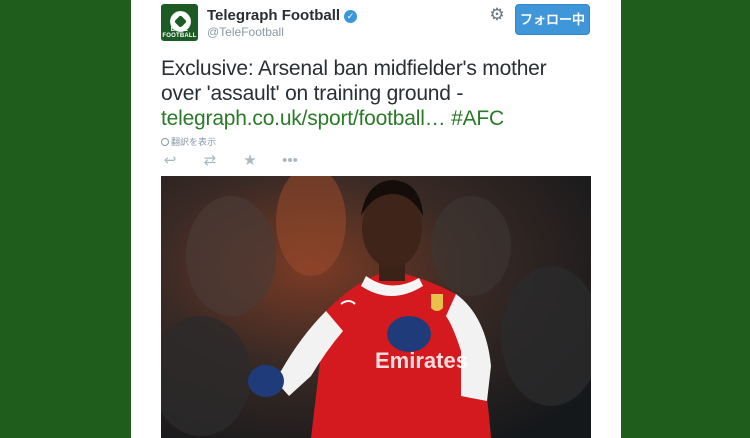 This screenshot has width=750, height=438. What do you see at coordinates (170, 161) in the screenshot?
I see `reply-icon: ↩` at bounding box center [170, 161].